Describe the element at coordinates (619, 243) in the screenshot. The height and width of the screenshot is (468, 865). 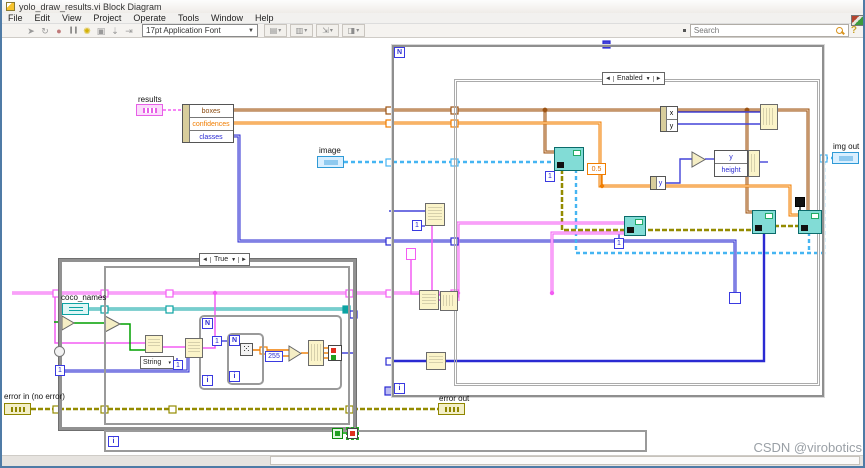
I see `constant-1-b: 1` at that location.